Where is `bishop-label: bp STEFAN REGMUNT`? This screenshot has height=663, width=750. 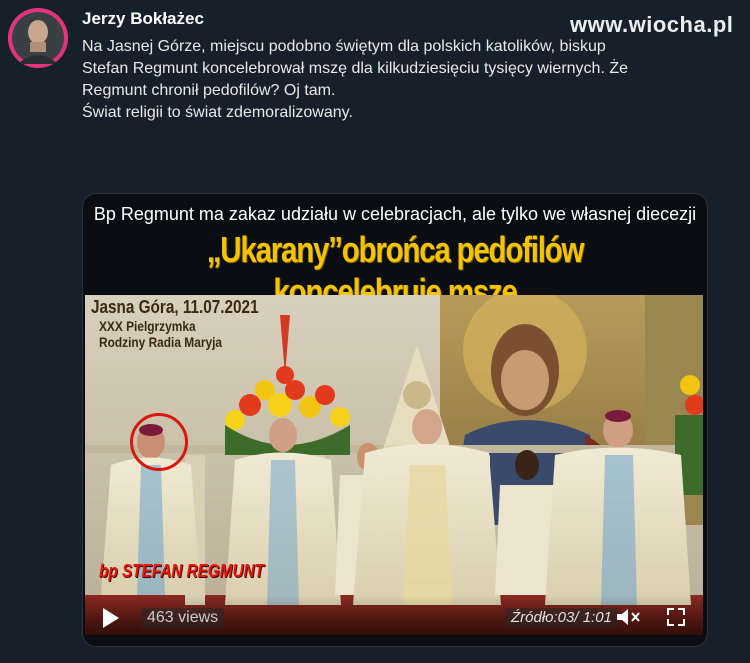
bishop-label: bp STEFAN REGMUNT is located at coordinates (181, 571).